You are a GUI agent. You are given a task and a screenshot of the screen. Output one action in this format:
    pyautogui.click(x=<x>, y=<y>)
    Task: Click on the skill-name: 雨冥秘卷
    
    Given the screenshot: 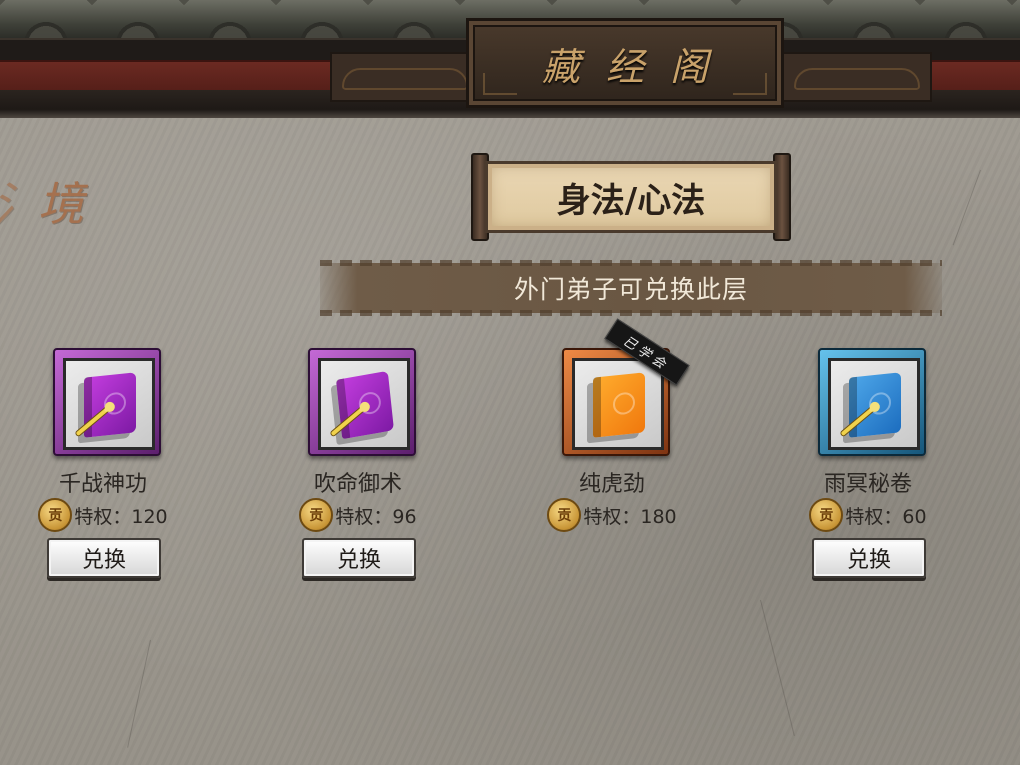 What is the action you would take?
    pyautogui.click(x=867, y=484)
    